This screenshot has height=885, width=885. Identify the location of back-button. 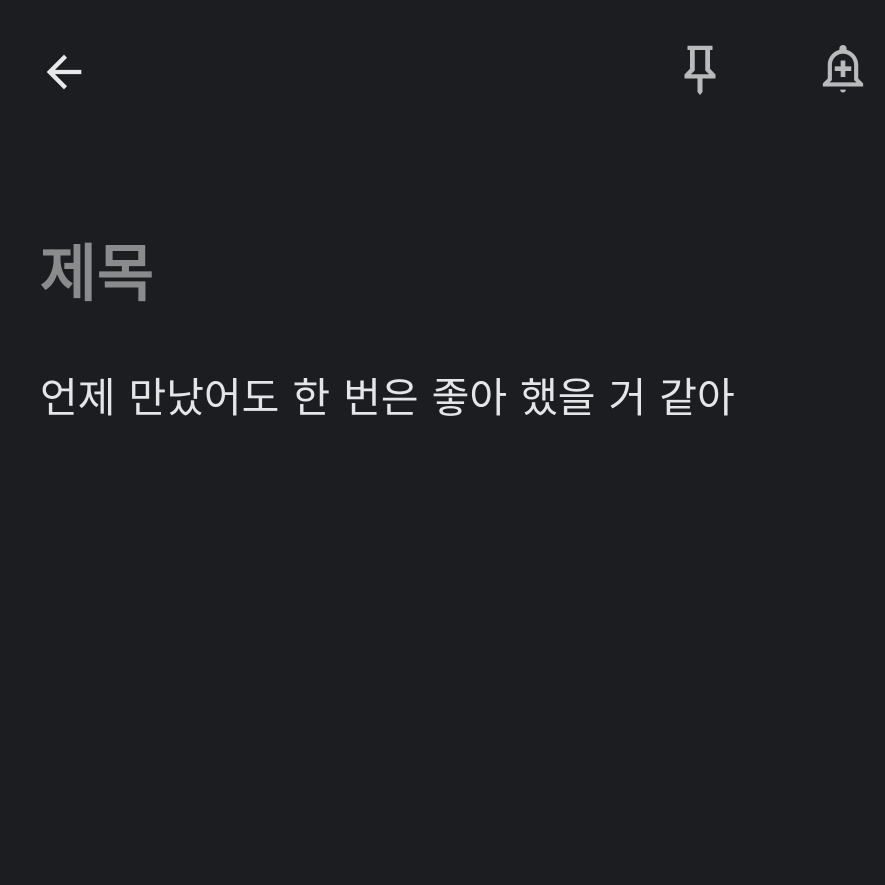
(64, 72).